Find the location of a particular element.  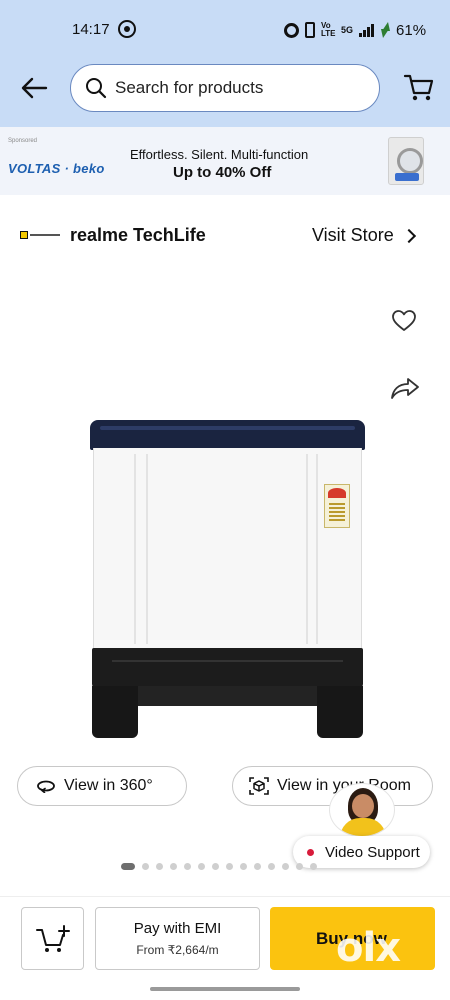

emi-title: Pay with EMI is located at coordinates (177, 928).